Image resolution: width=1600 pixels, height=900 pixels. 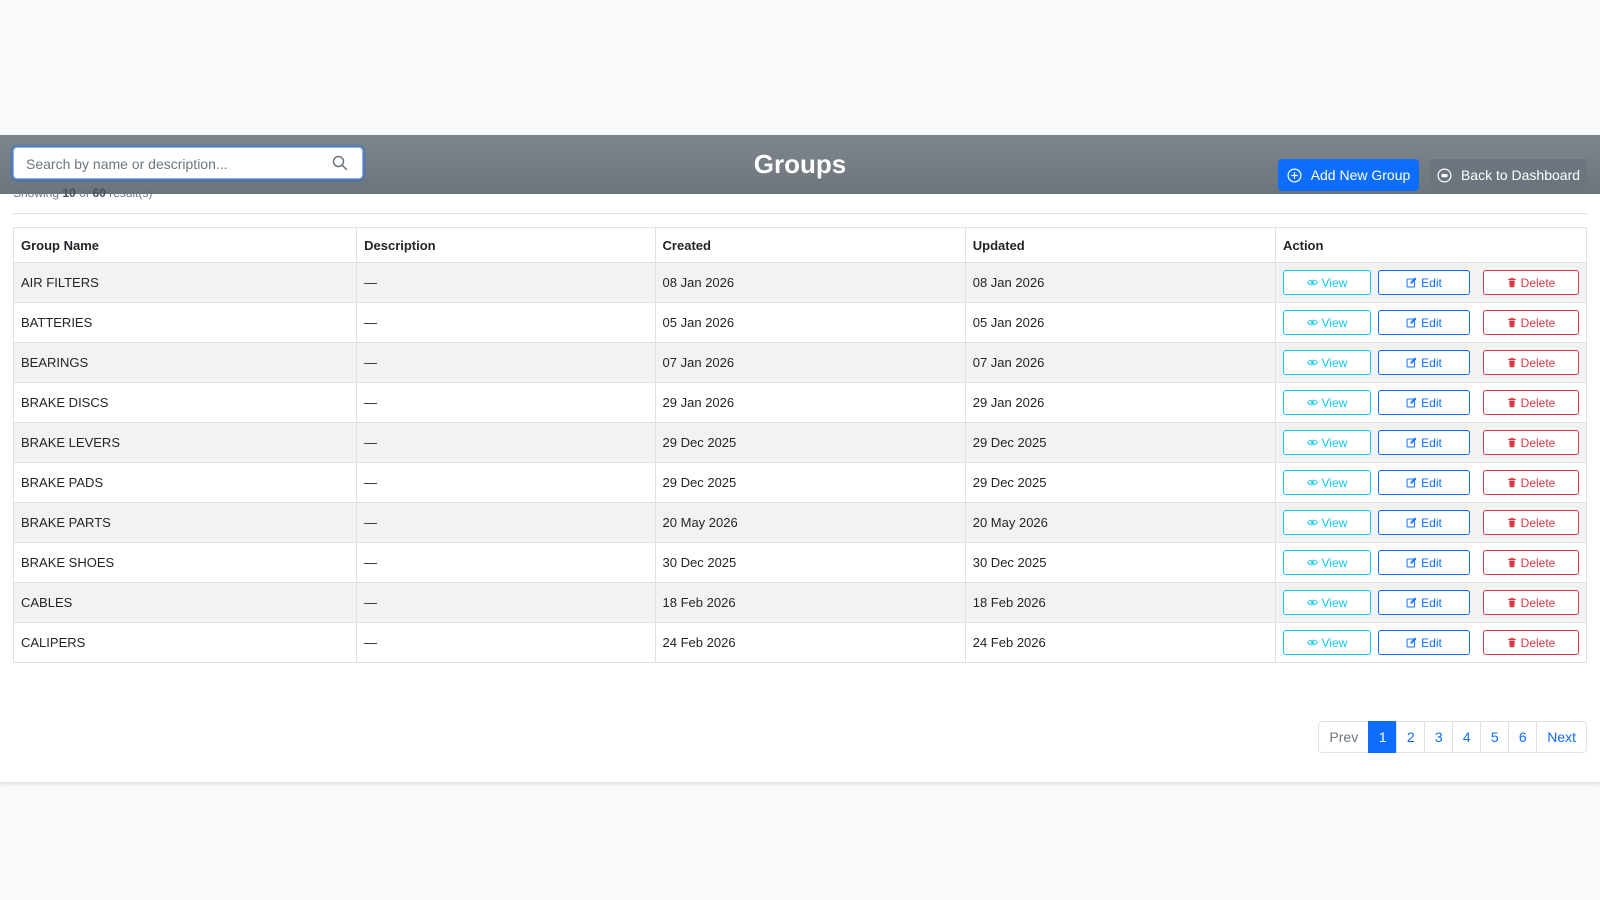 What do you see at coordinates (1120, 482) in the screenshot?
I see `cell-updated: 29 Dec 2025` at bounding box center [1120, 482].